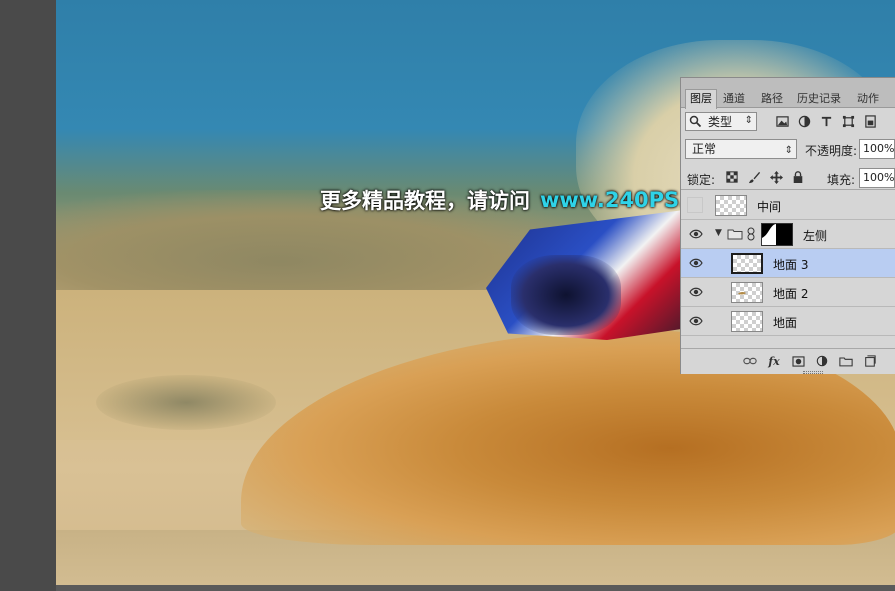 Image resolution: width=895 pixels, height=591 pixels. I want to click on filter-type-select: 类型 ⇕, so click(721, 121).